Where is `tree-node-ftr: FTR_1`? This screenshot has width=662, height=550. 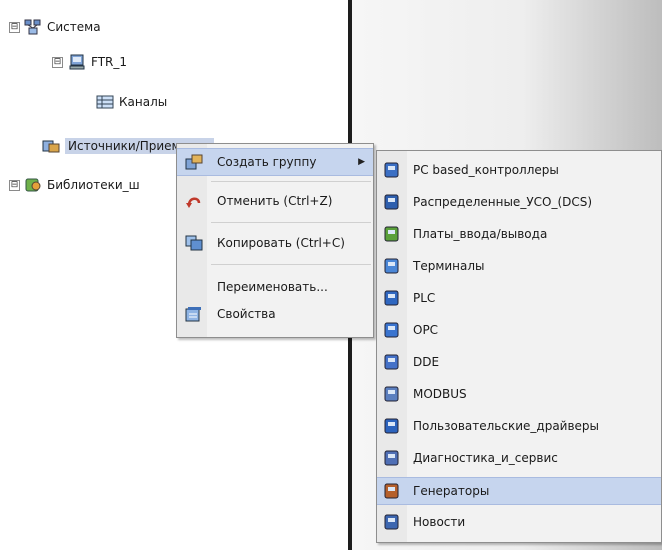
tree-node-ftr: FTR_1 is located at coordinates (97, 62).